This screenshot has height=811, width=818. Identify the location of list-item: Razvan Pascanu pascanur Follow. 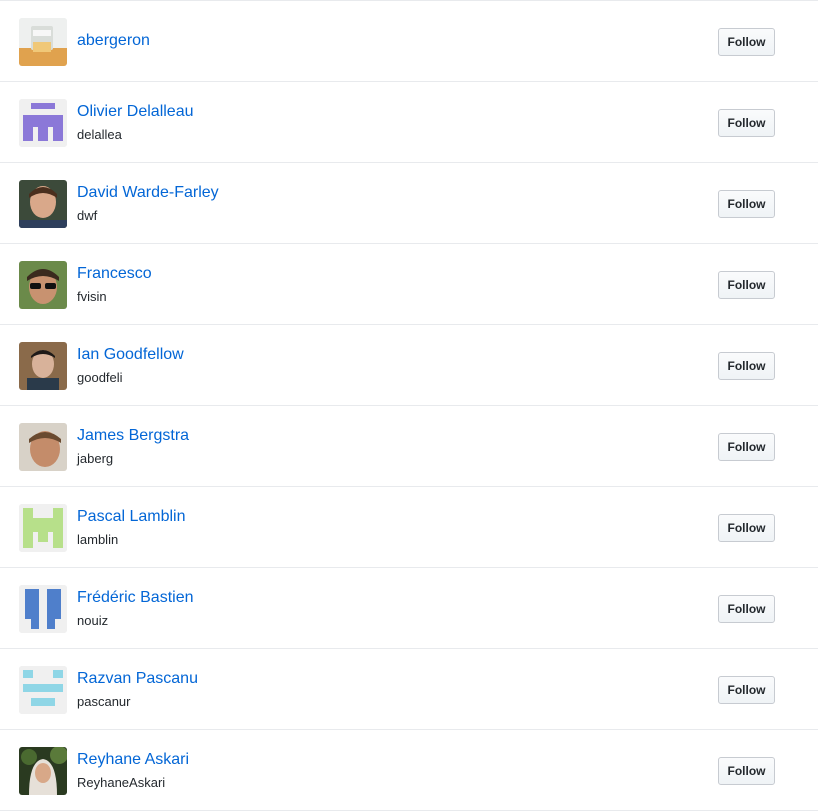
(409, 689).